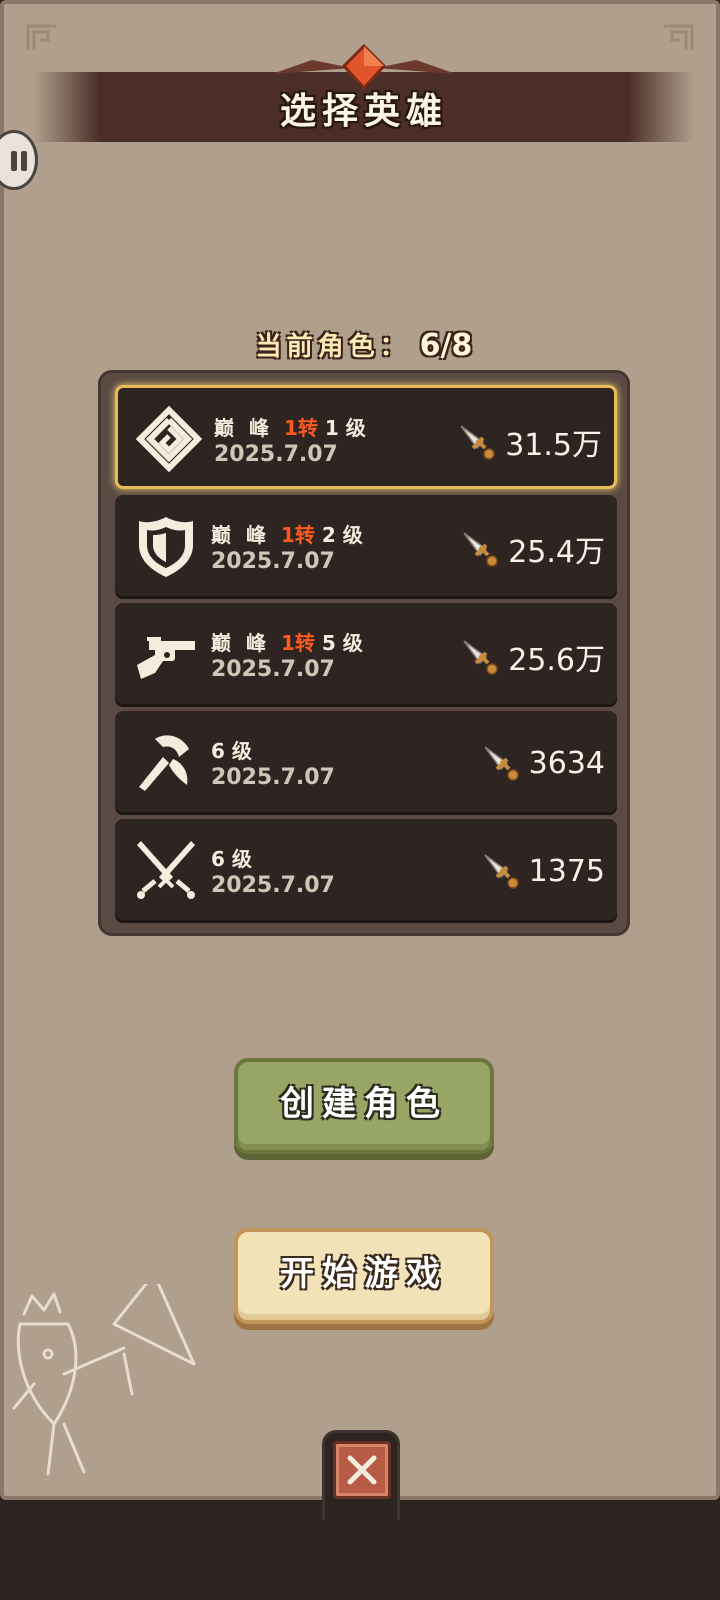 The height and width of the screenshot is (1600, 720). Describe the element at coordinates (364, 1106) in the screenshot. I see `create-character-button: 创建角色` at that location.